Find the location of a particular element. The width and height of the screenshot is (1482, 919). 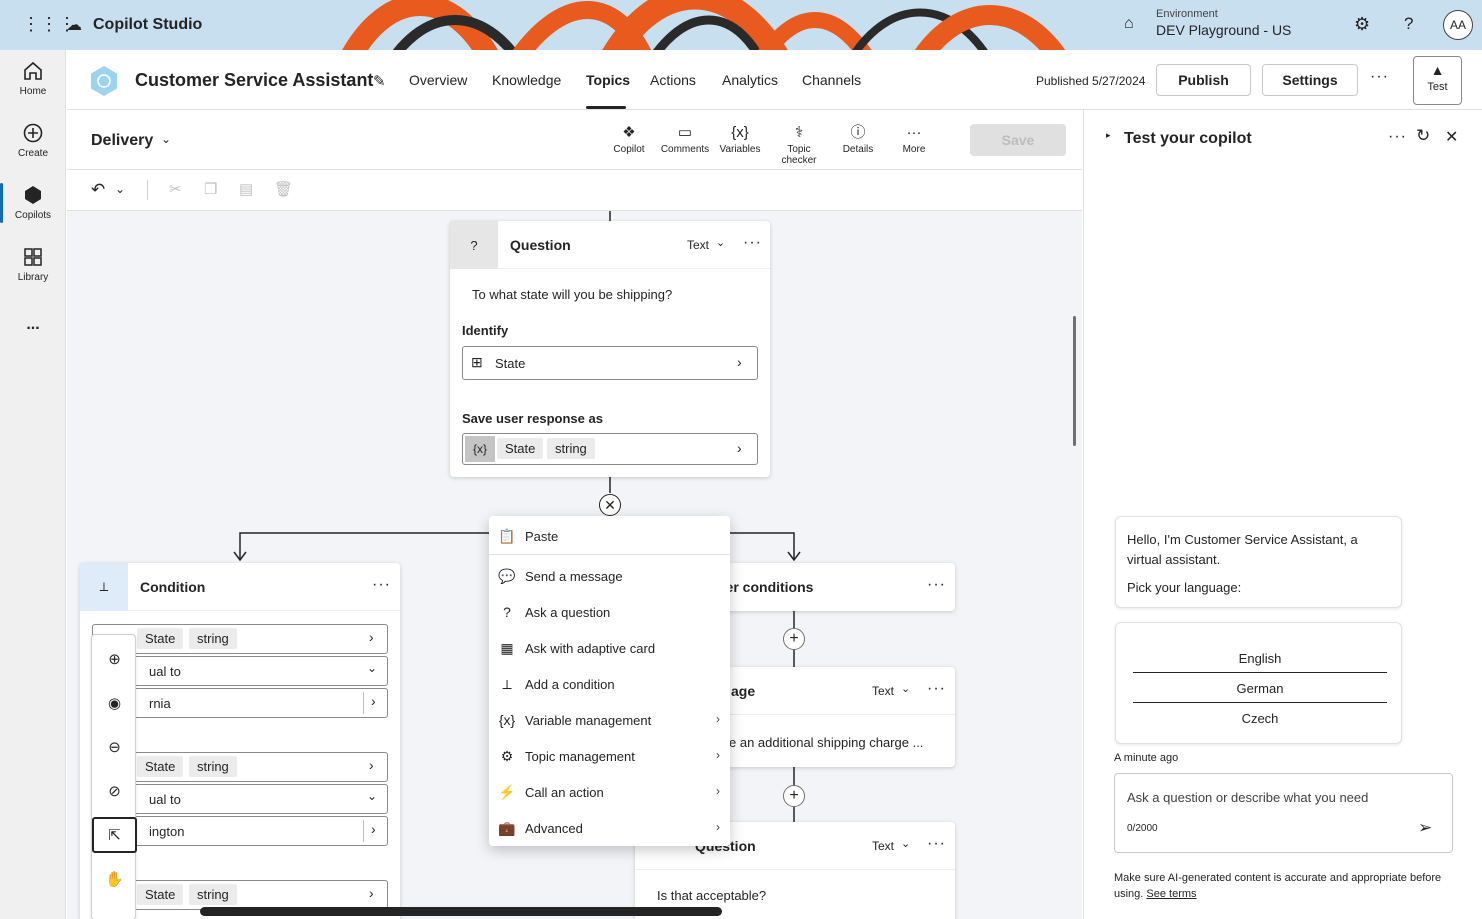

send-icon: ➢ is located at coordinates (1425, 828).